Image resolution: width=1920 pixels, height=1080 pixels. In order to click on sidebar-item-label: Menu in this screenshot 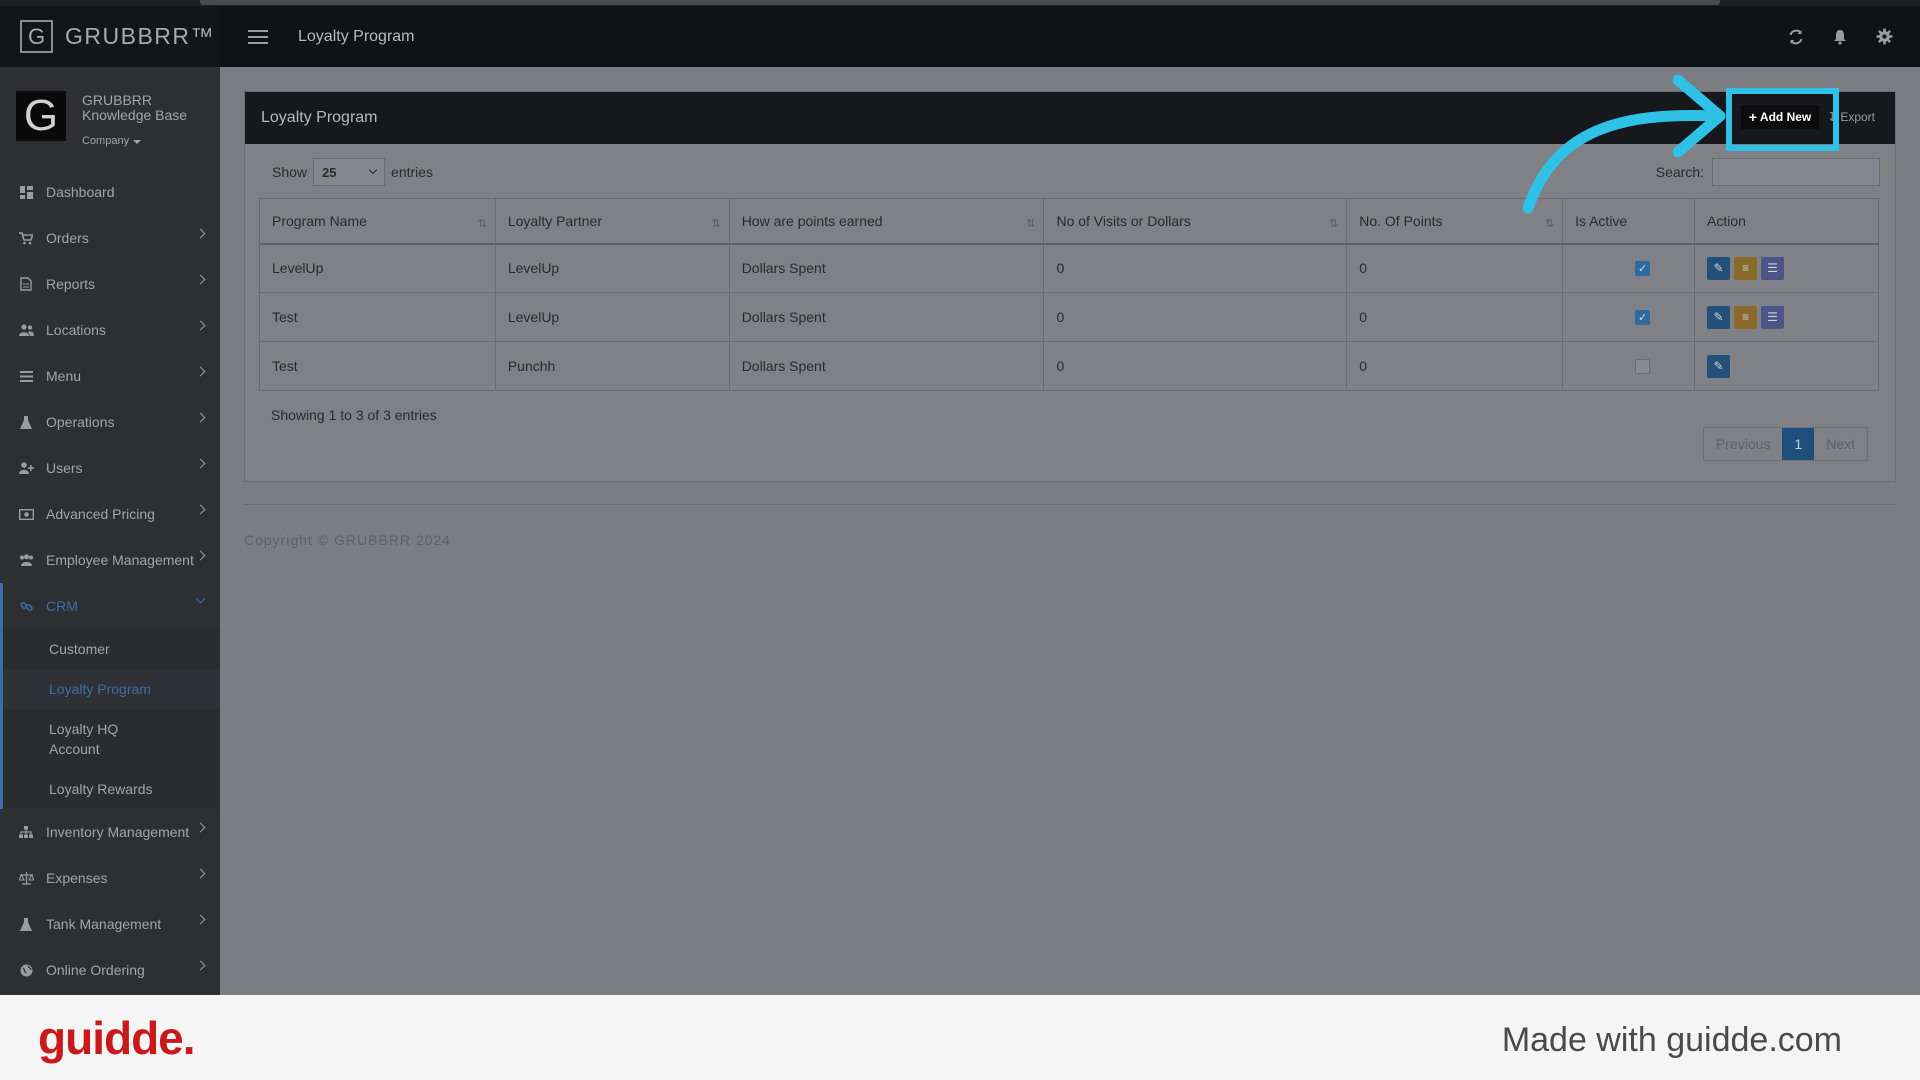, I will do `click(64, 376)`.